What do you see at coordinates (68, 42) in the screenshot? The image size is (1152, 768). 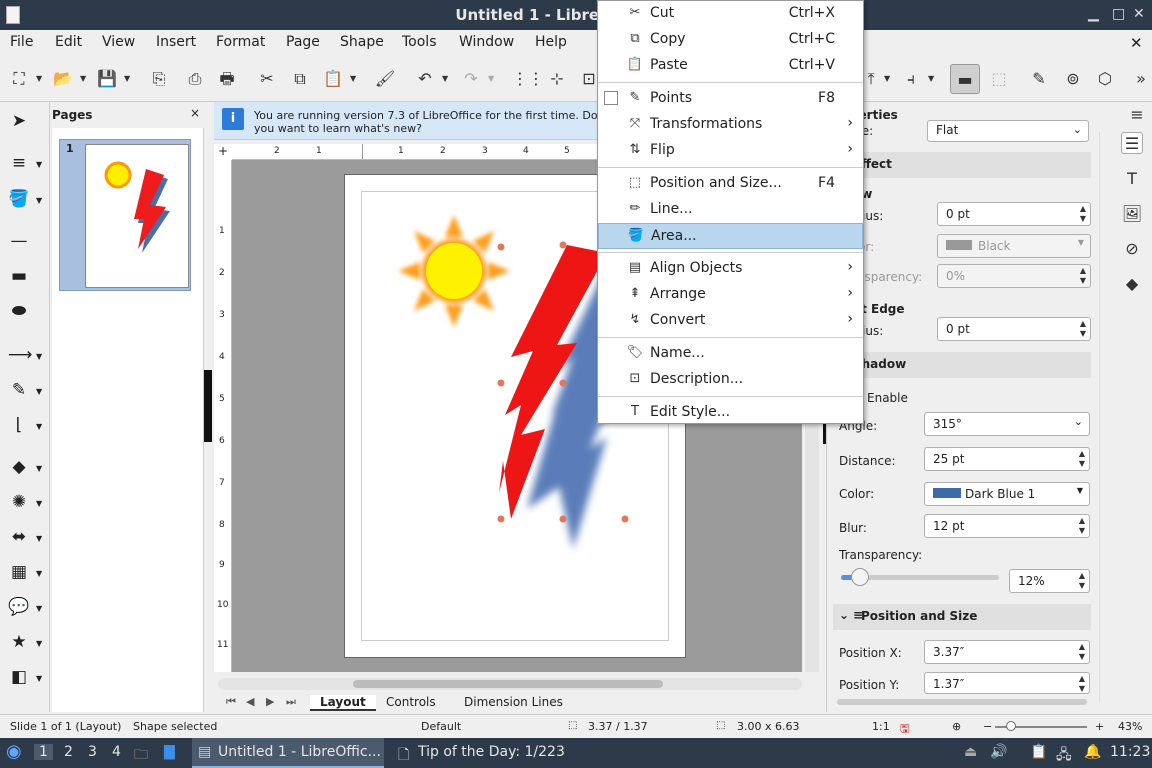 I see `menu-edit: Edit` at bounding box center [68, 42].